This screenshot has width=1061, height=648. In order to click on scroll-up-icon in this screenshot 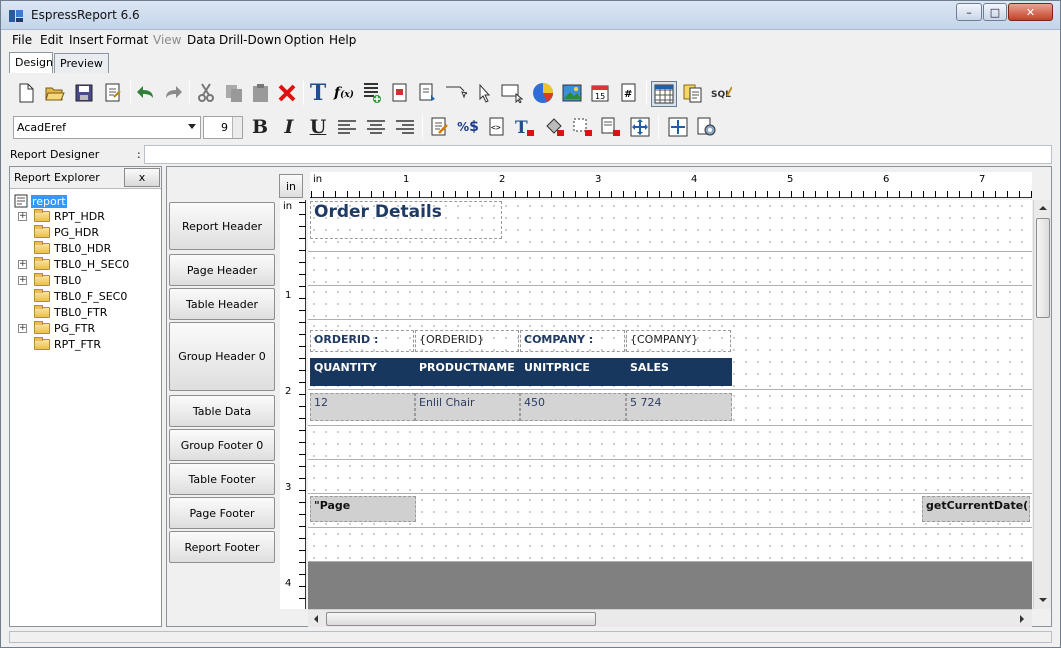, I will do `click(1043, 208)`.